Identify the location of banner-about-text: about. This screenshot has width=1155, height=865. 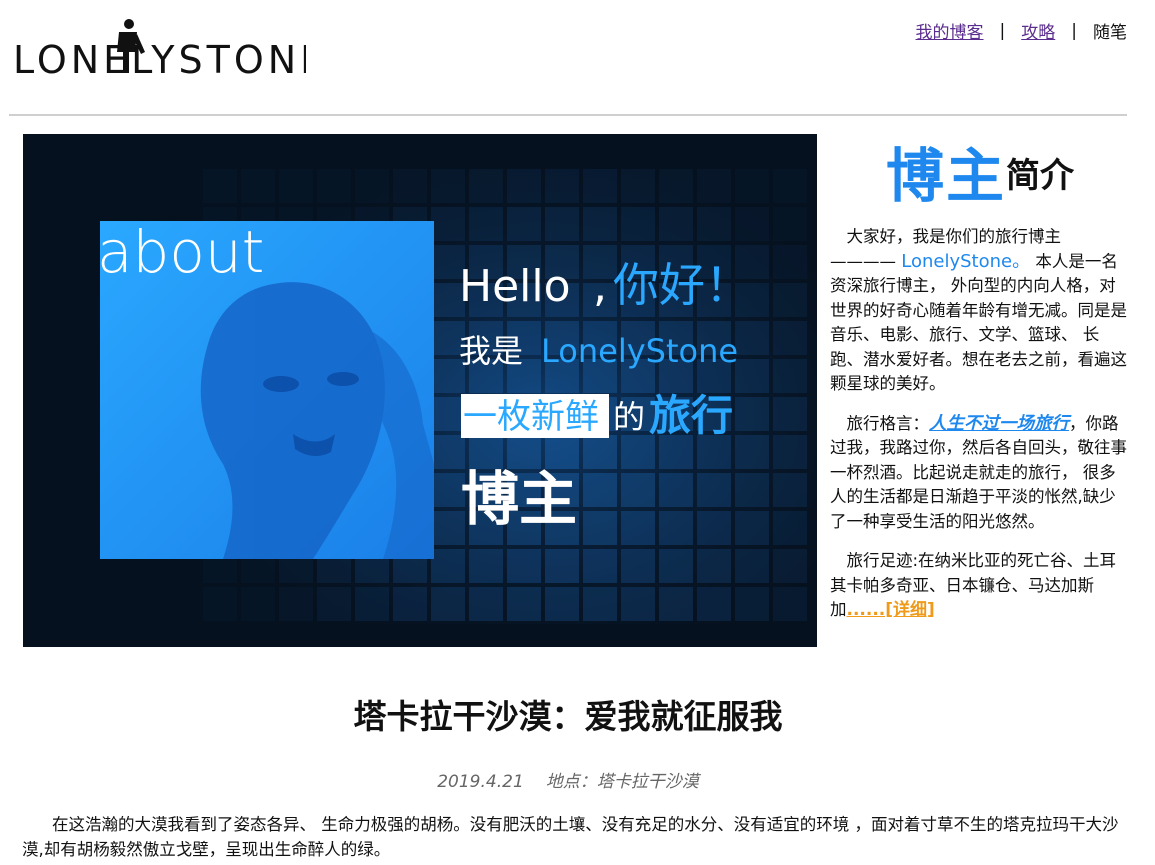
(180, 252).